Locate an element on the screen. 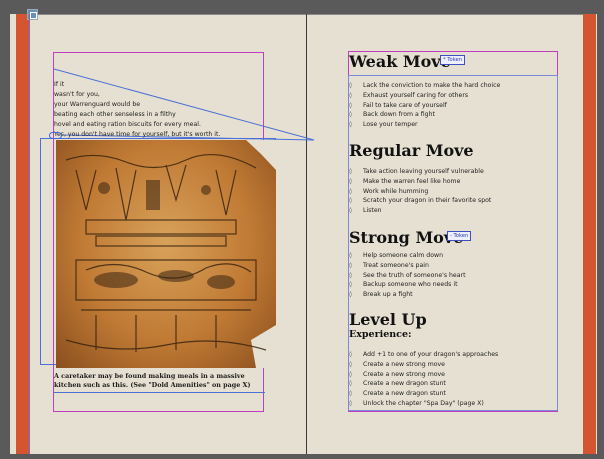 The image size is (604, 459). list-item: ◊ Treat someone's pain is located at coordinates (407, 266).